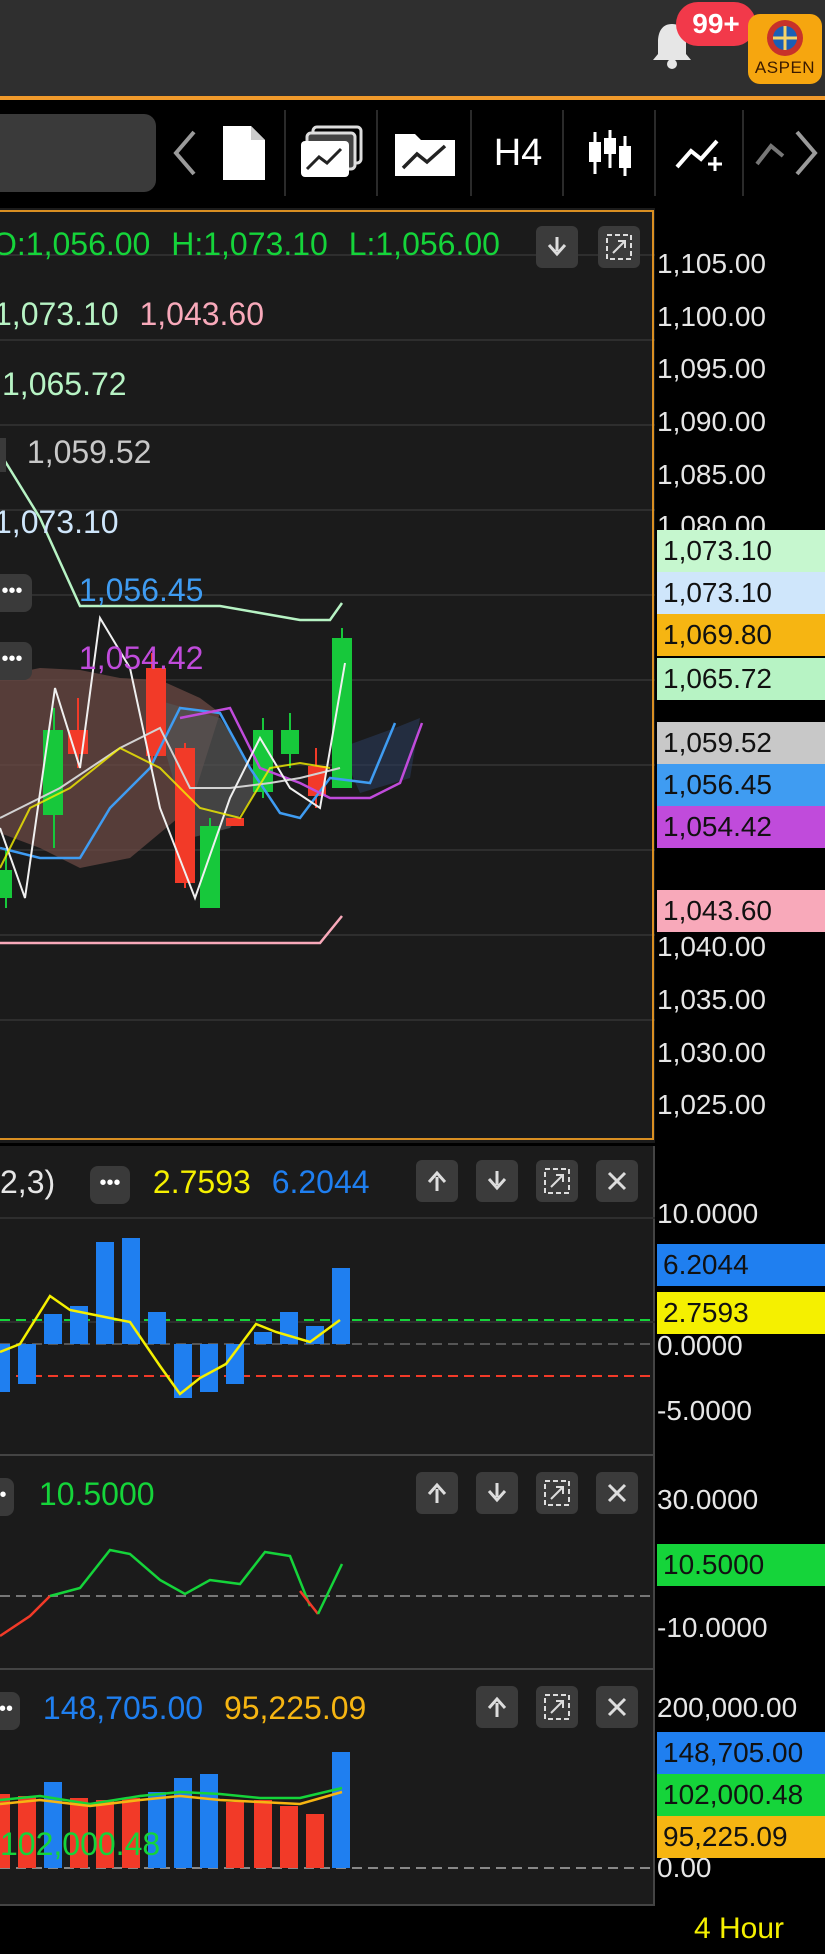 The width and height of the screenshot is (825, 1954). What do you see at coordinates (78, 153) in the screenshot?
I see `symbol-selector` at bounding box center [78, 153].